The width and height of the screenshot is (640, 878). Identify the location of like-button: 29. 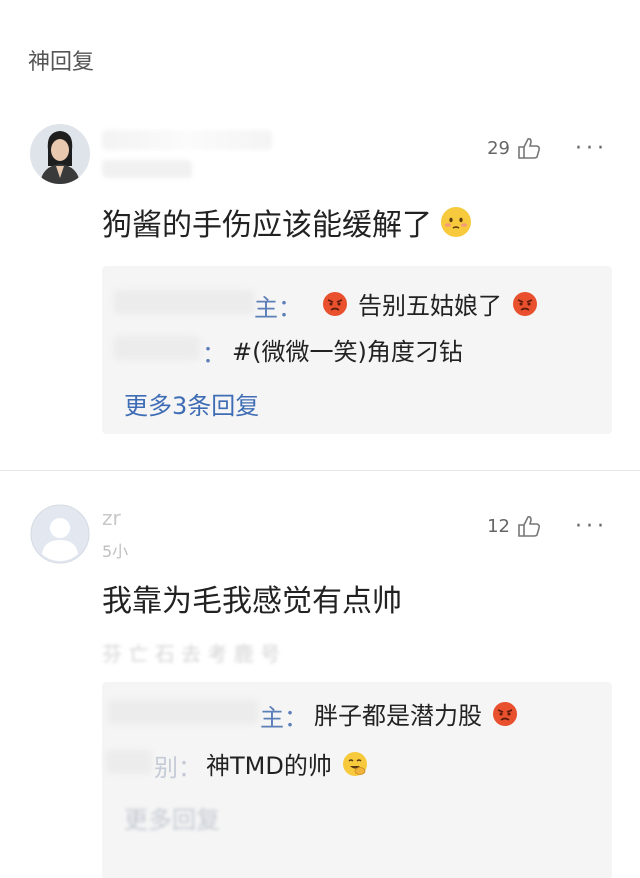
(514, 148).